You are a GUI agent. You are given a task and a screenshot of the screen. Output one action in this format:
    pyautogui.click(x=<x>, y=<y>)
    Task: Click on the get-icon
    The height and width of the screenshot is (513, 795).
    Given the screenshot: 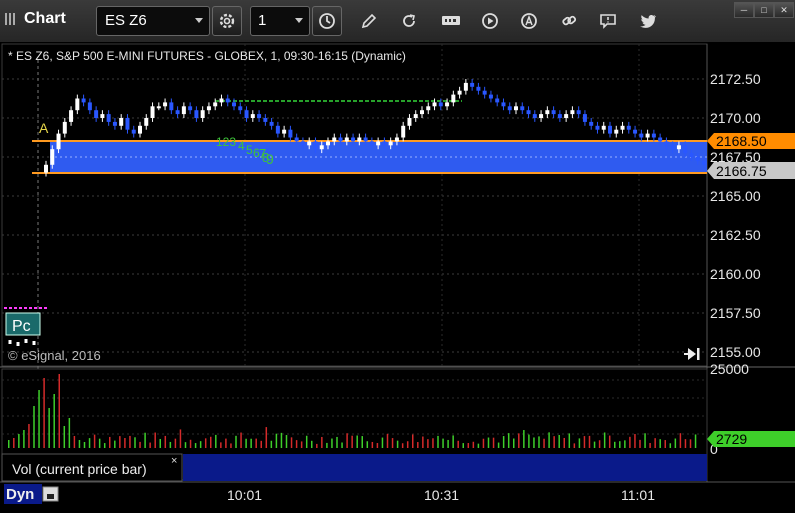 What is the action you would take?
    pyautogui.click(x=451, y=20)
    